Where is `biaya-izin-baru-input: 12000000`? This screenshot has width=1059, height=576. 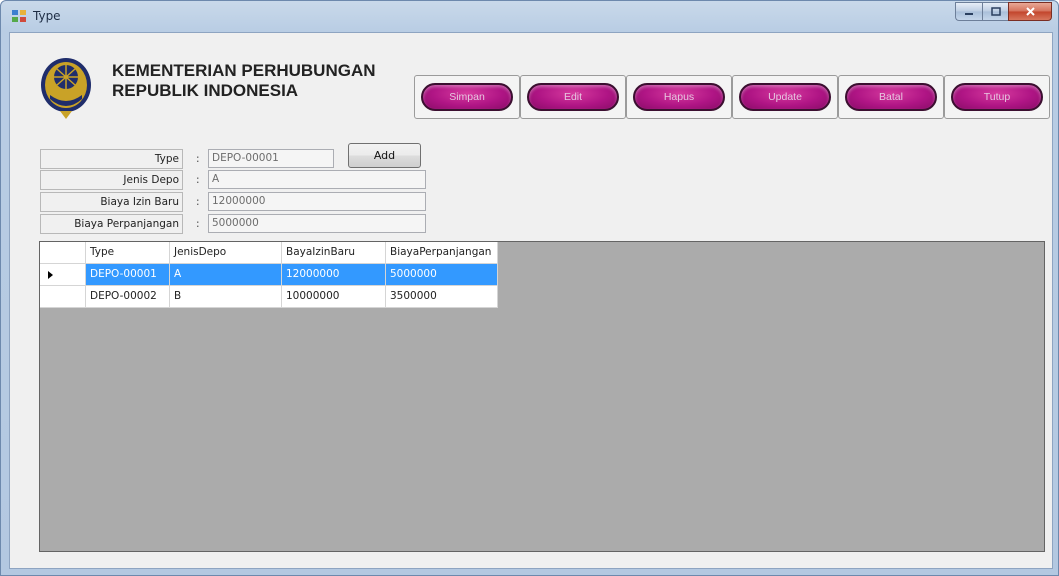 biaya-izin-baru-input: 12000000 is located at coordinates (317, 201).